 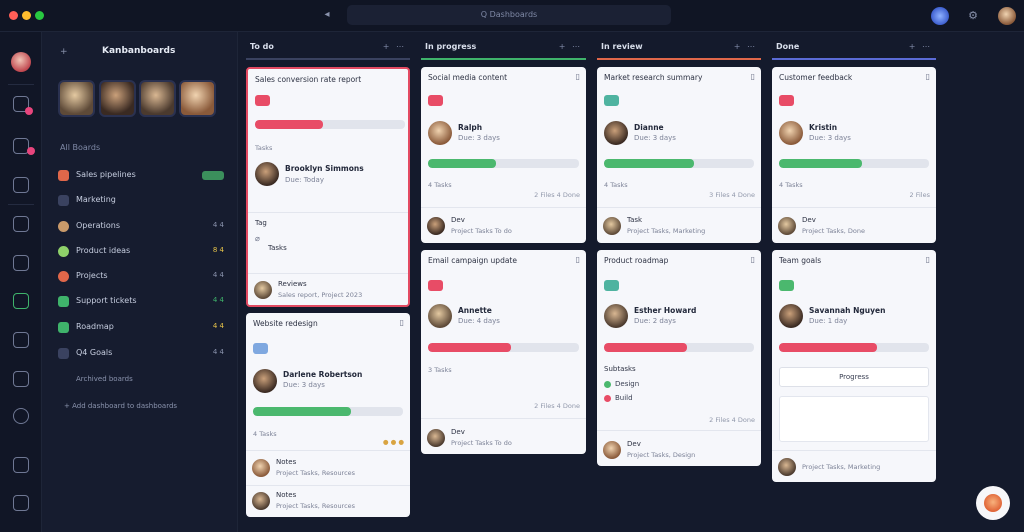 What do you see at coordinates (854, 377) in the screenshot?
I see `progress-button: Progress` at bounding box center [854, 377].